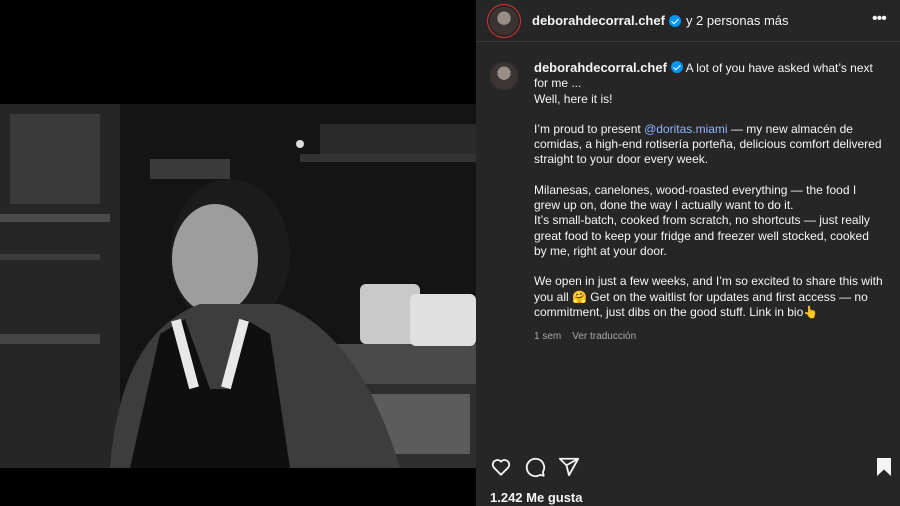 This screenshot has height=506, width=900. I want to click on more-horizontal-icon: •••, so click(880, 19).